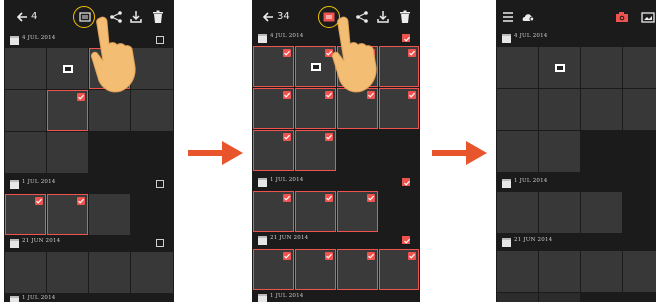  What do you see at coordinates (508, 17) in the screenshot?
I see `menu-icon` at bounding box center [508, 17].